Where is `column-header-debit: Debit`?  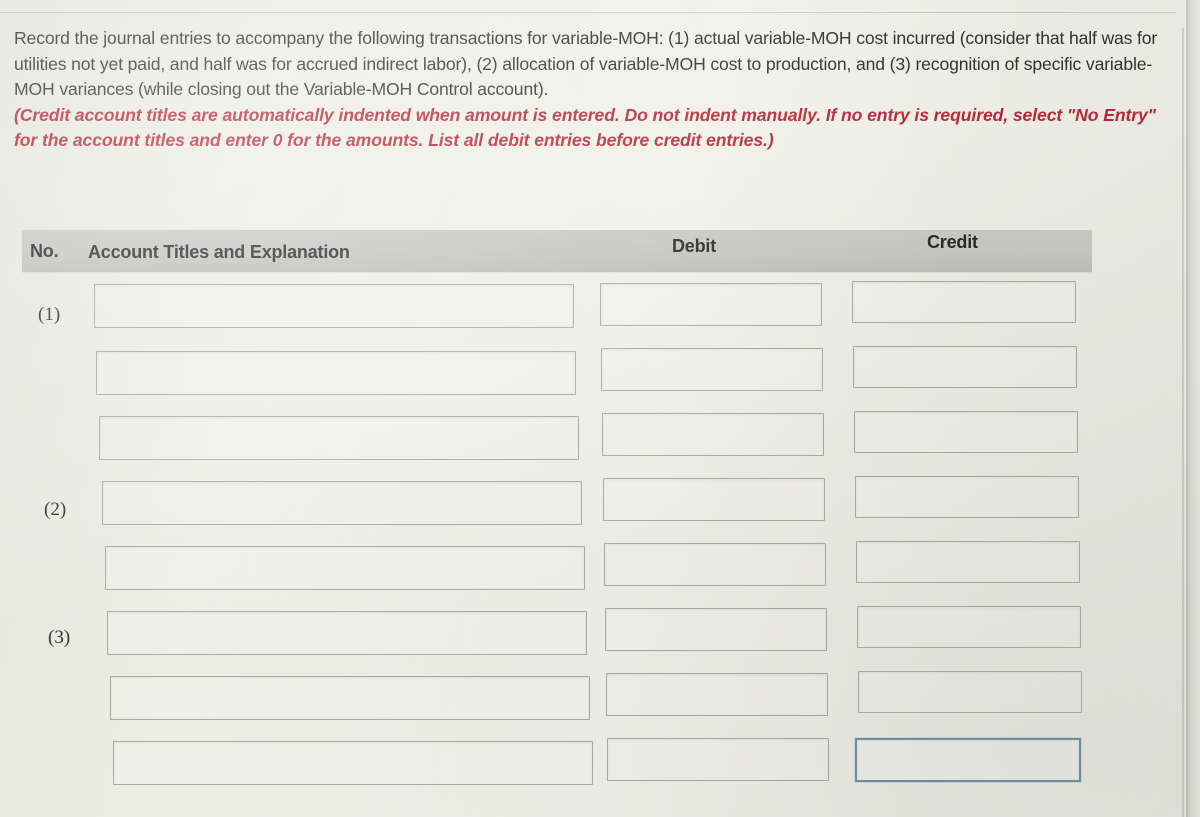 column-header-debit: Debit is located at coordinates (694, 246).